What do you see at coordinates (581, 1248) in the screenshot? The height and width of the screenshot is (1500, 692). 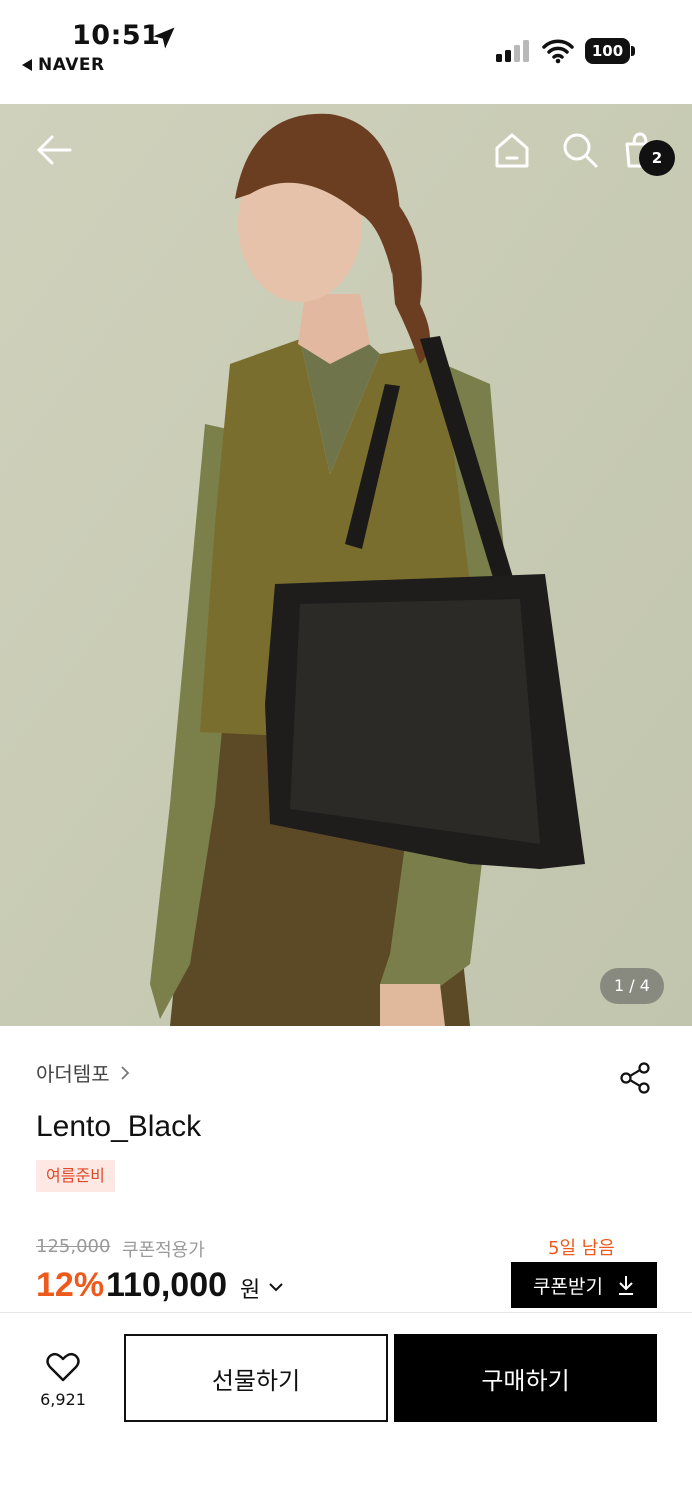 I see `coupon-days-left: 5일 남음` at bounding box center [581, 1248].